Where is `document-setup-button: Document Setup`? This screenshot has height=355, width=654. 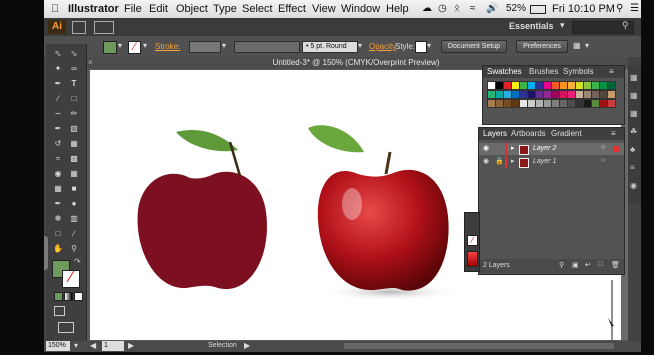 document-setup-button: Document Setup is located at coordinates (474, 46).